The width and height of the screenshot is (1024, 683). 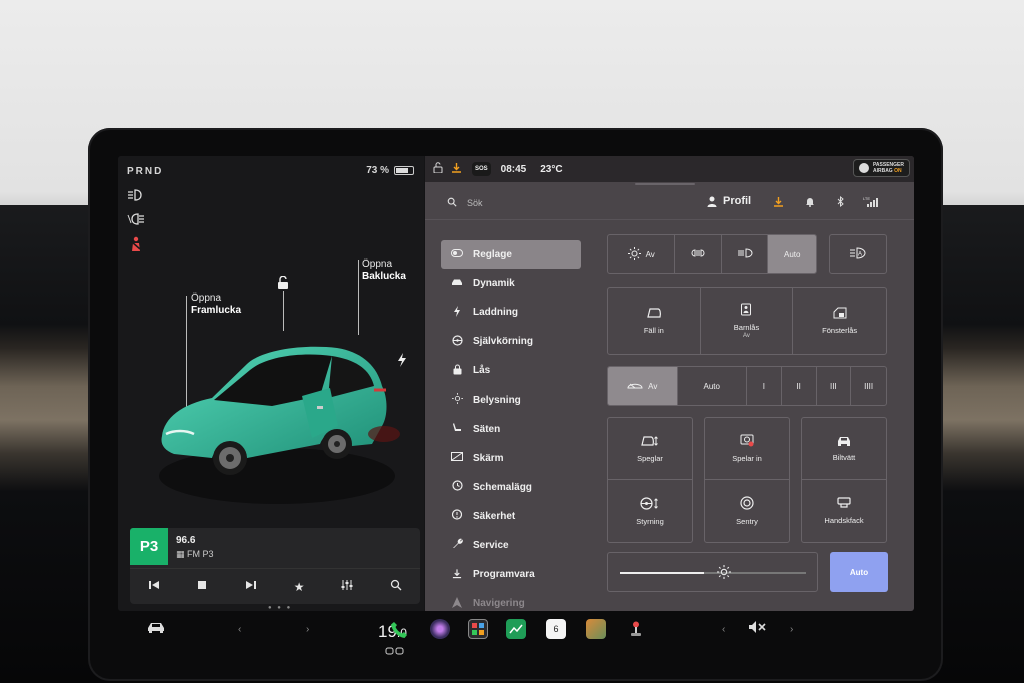 What do you see at coordinates (511, 283) in the screenshot?
I see `menu-item-2: Dynamik` at bounding box center [511, 283].